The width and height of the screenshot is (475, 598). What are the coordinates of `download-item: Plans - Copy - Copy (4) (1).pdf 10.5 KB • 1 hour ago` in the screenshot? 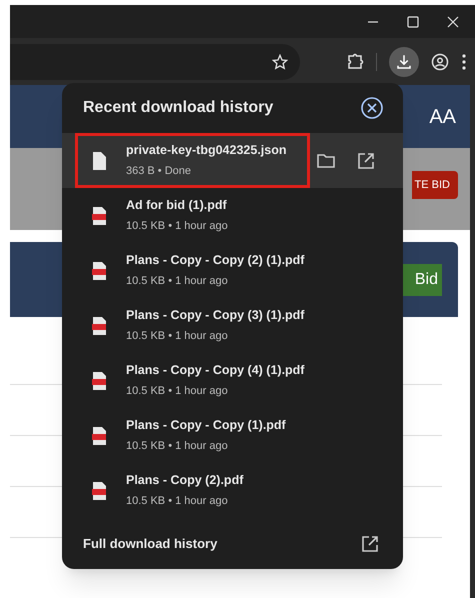 It's located at (232, 380).